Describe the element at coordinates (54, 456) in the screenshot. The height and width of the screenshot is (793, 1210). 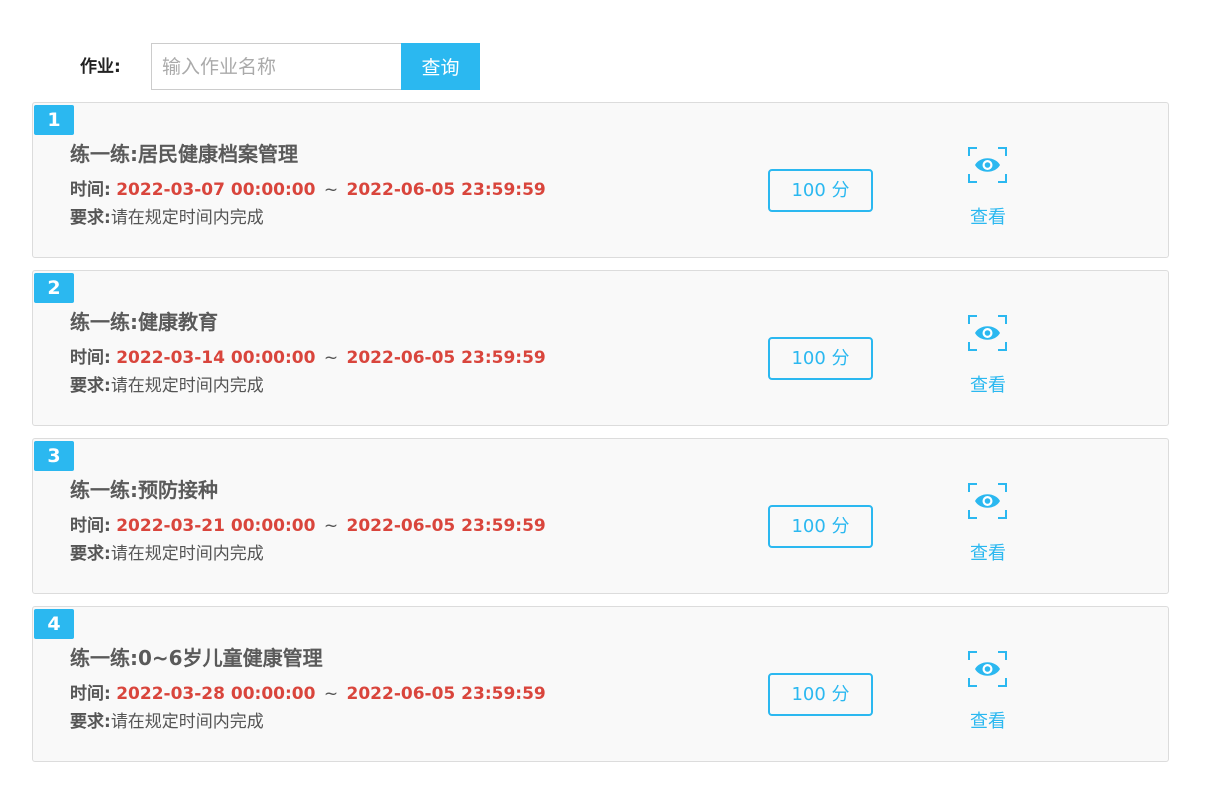
I see `card-index-badge: 3` at that location.